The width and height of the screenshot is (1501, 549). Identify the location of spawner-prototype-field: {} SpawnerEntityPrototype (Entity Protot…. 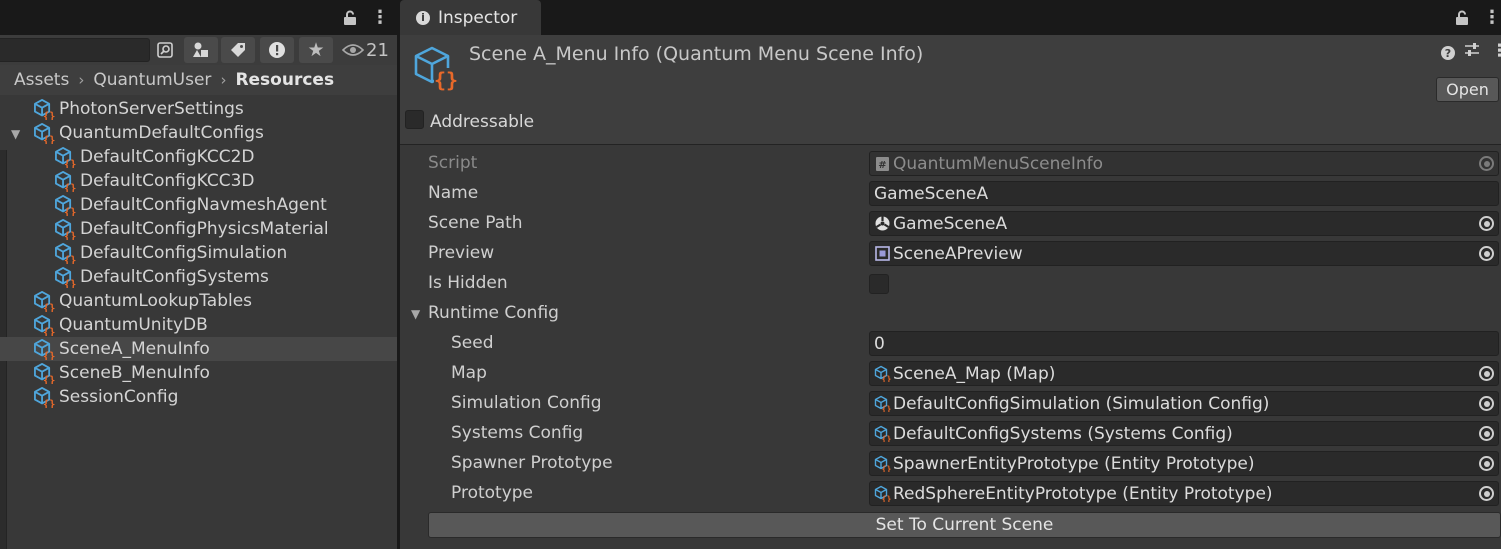
(1184, 463).